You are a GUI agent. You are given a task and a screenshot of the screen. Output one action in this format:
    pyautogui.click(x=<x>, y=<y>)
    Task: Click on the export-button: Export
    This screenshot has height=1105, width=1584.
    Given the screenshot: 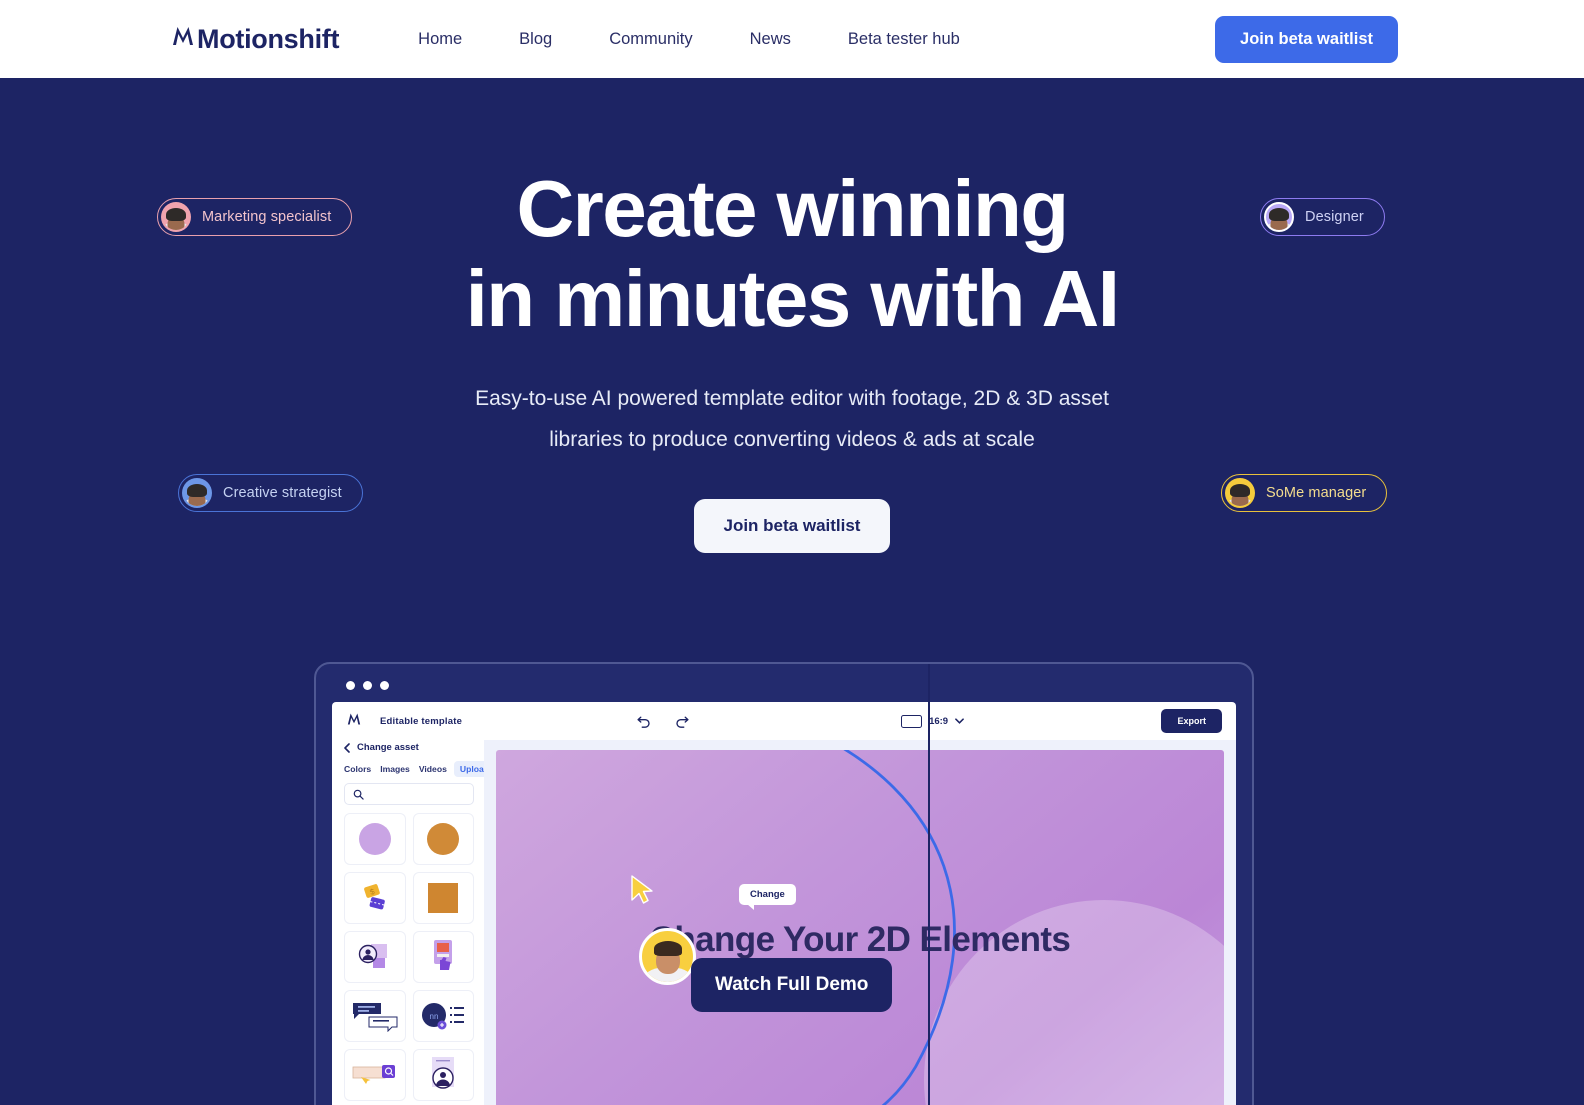 What is the action you would take?
    pyautogui.click(x=1191, y=721)
    